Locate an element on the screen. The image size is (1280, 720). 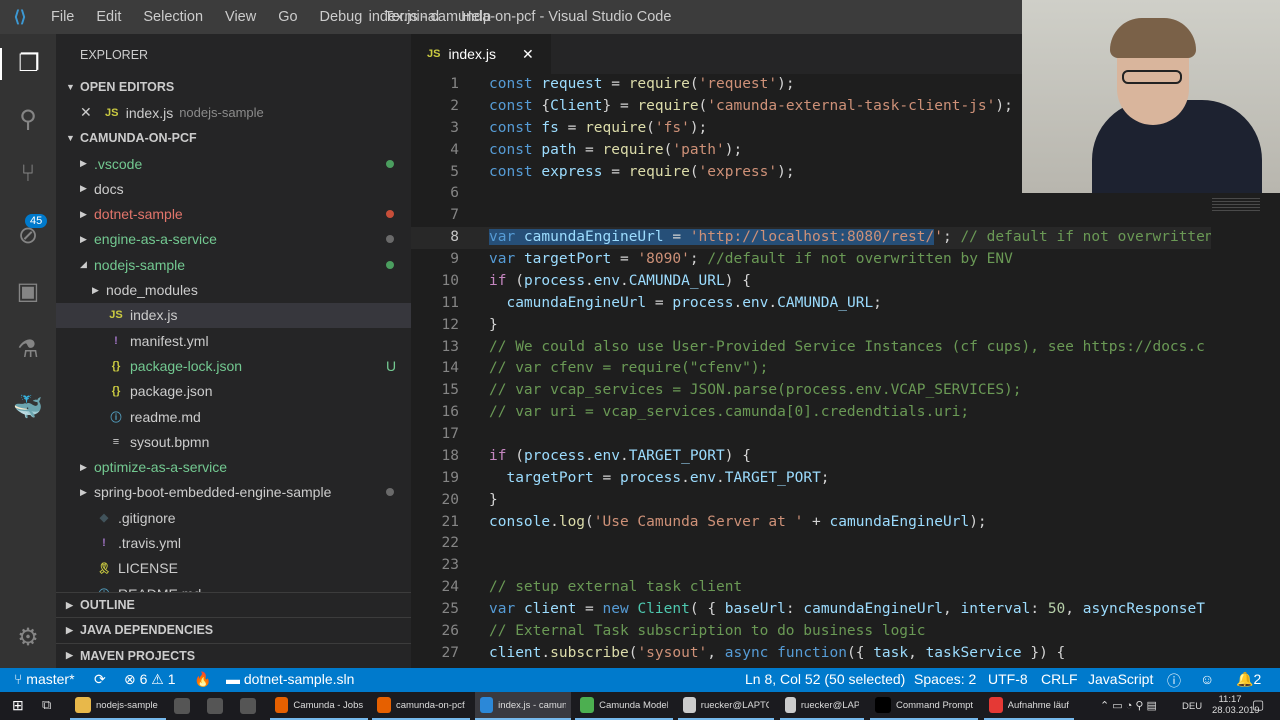
taskbar-item: Camunda Modeler is located at coordinates (624, 706).